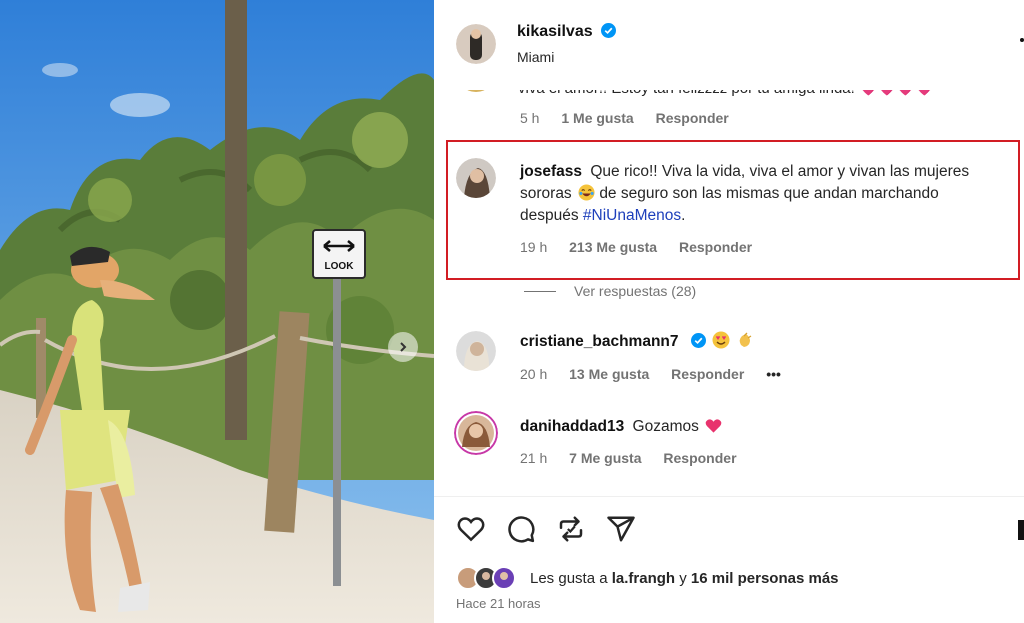 This screenshot has width=1024, height=623. What do you see at coordinates (489, 578) in the screenshot?
I see `liker-avatars` at bounding box center [489, 578].